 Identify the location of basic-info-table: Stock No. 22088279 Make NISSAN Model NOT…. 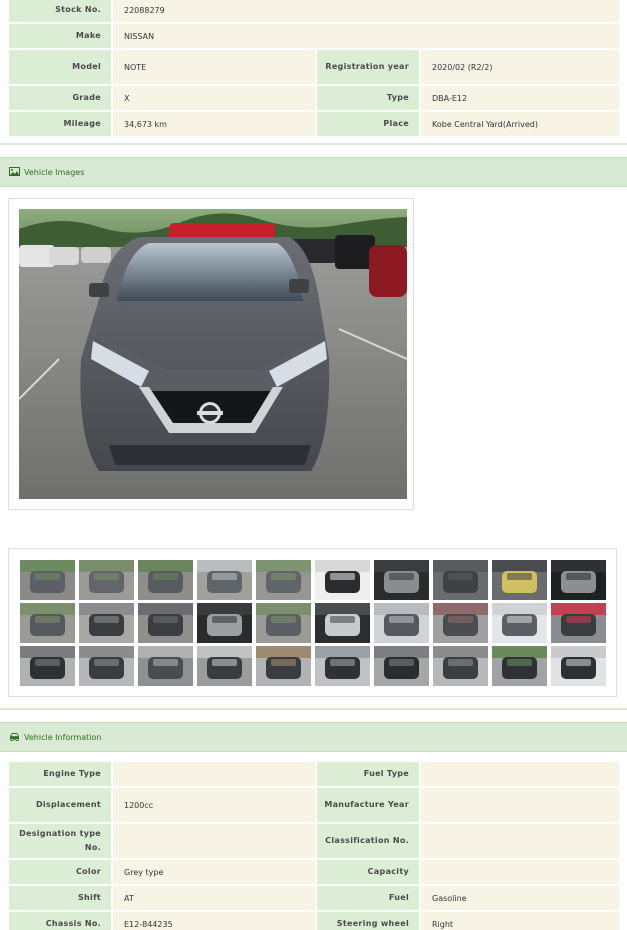
(314, 69).